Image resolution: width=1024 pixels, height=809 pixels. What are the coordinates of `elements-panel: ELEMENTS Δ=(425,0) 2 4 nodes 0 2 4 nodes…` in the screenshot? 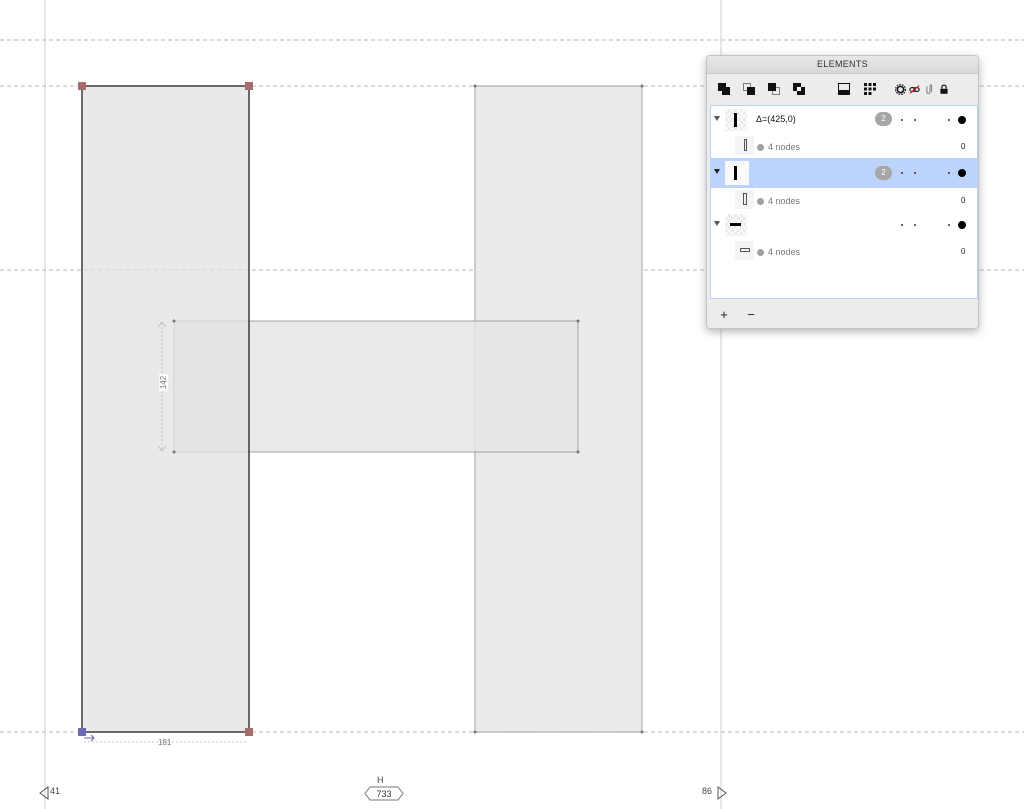 It's located at (842, 192).